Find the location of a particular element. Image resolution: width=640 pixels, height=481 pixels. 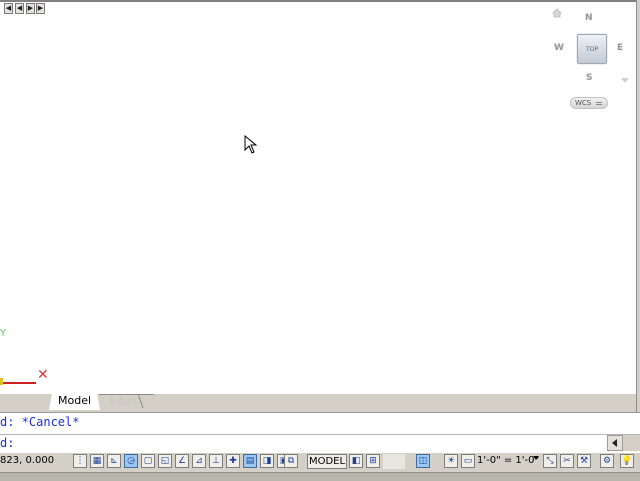

mouse-cursor-icon is located at coordinates (251, 144).